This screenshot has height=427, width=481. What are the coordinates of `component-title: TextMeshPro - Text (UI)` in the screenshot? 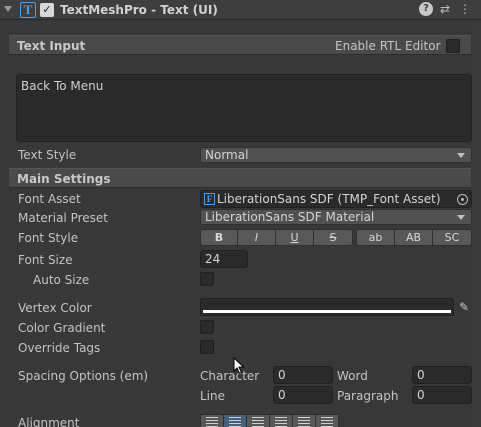 It's located at (139, 10).